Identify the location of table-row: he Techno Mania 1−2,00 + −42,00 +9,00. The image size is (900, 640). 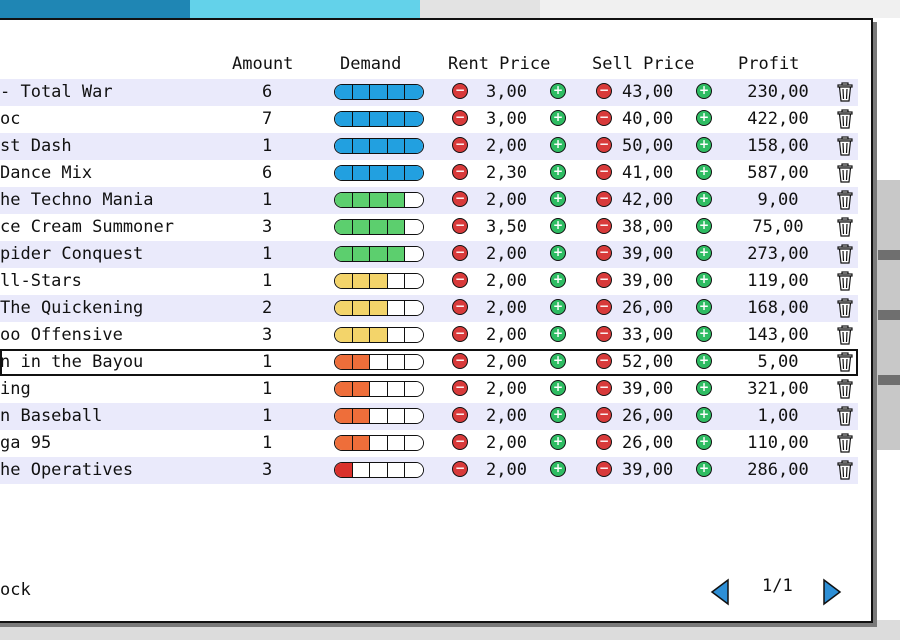
(429, 200).